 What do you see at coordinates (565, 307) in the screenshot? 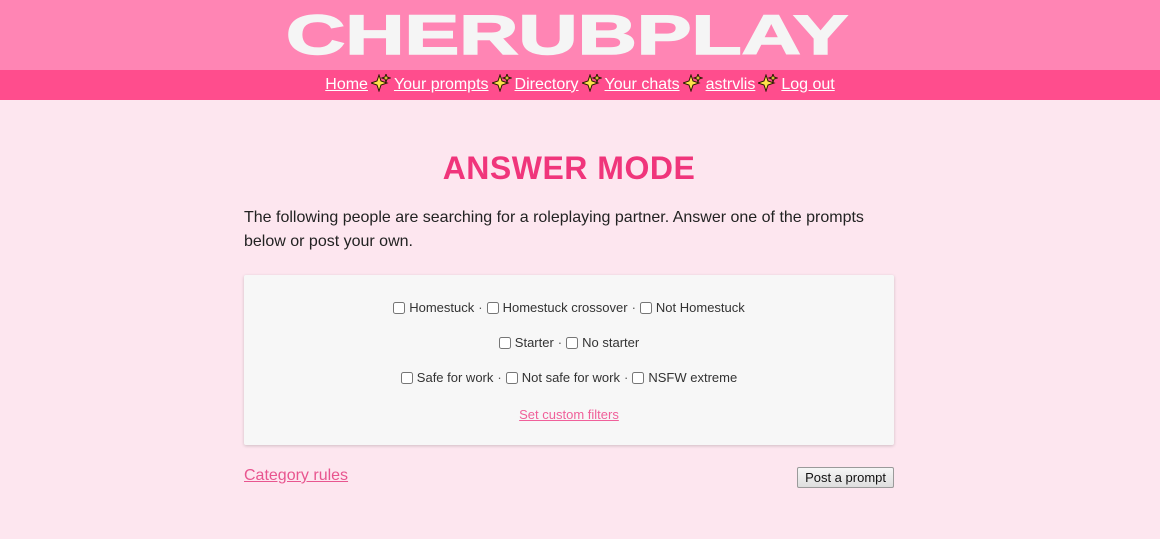
I see `filter-label: Homestuck crossover` at bounding box center [565, 307].